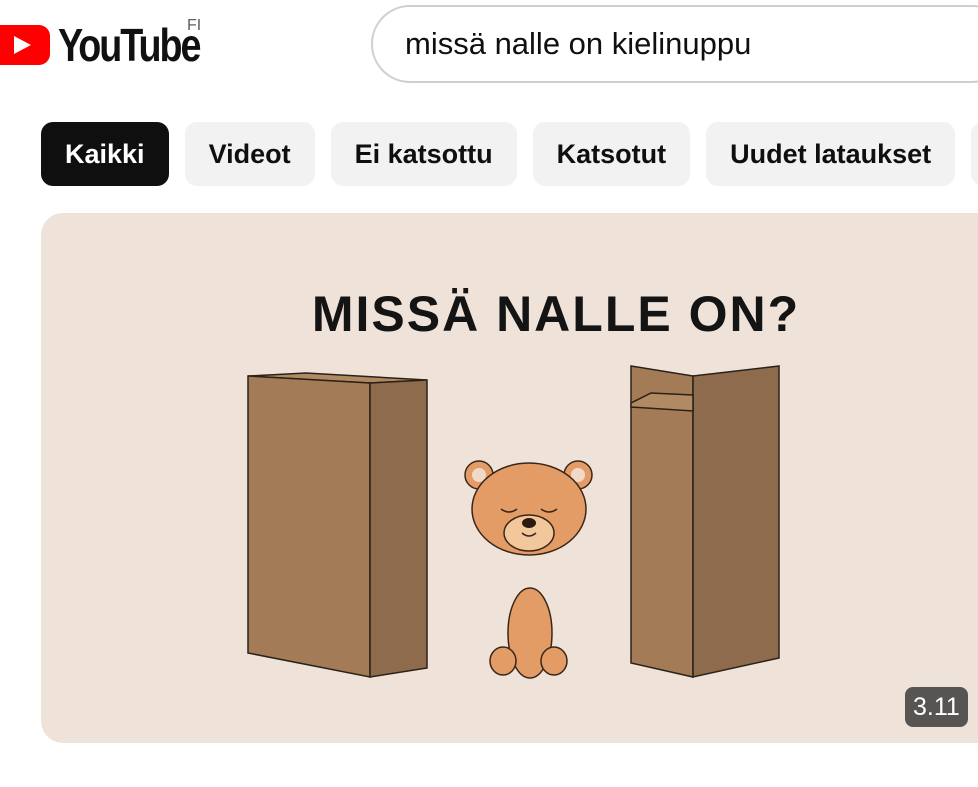 The image size is (978, 787). Describe the element at coordinates (578, 43) in the screenshot. I see `search-query: missä nalle on kielinuppu` at that location.